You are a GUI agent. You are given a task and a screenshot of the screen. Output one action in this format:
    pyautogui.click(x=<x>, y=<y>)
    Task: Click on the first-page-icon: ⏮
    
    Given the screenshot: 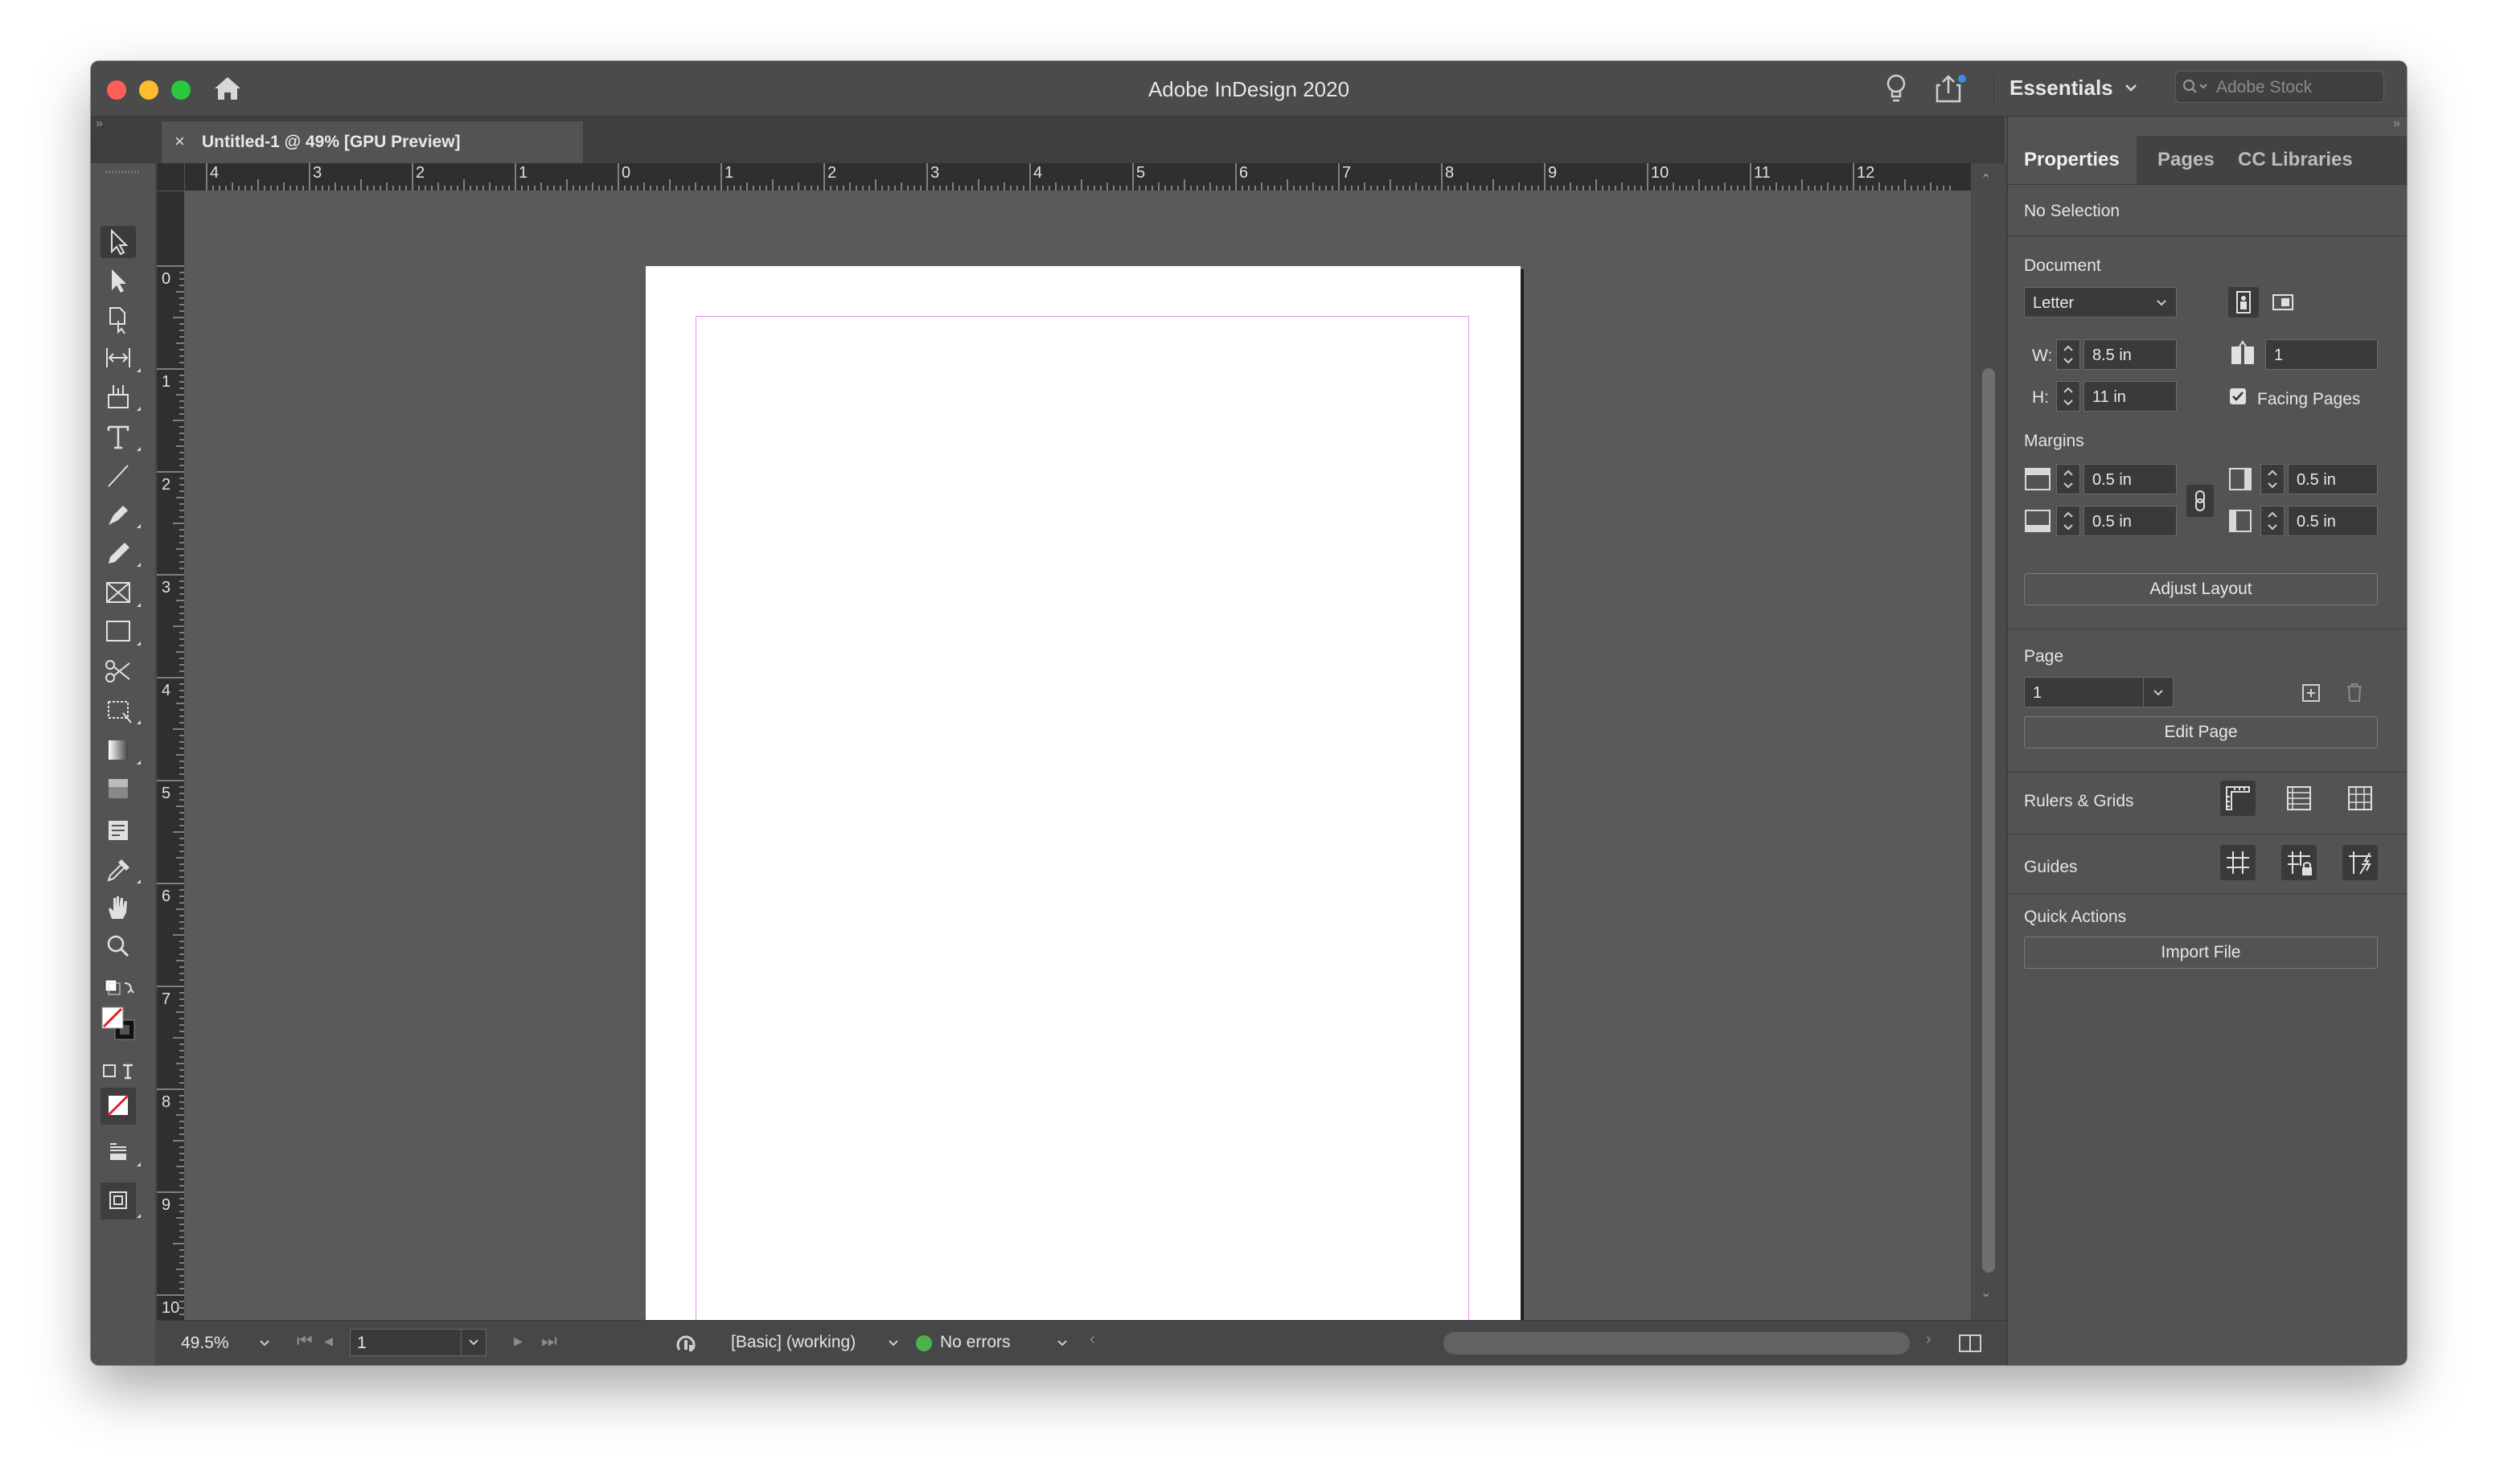 What is the action you would take?
    pyautogui.click(x=305, y=1341)
    